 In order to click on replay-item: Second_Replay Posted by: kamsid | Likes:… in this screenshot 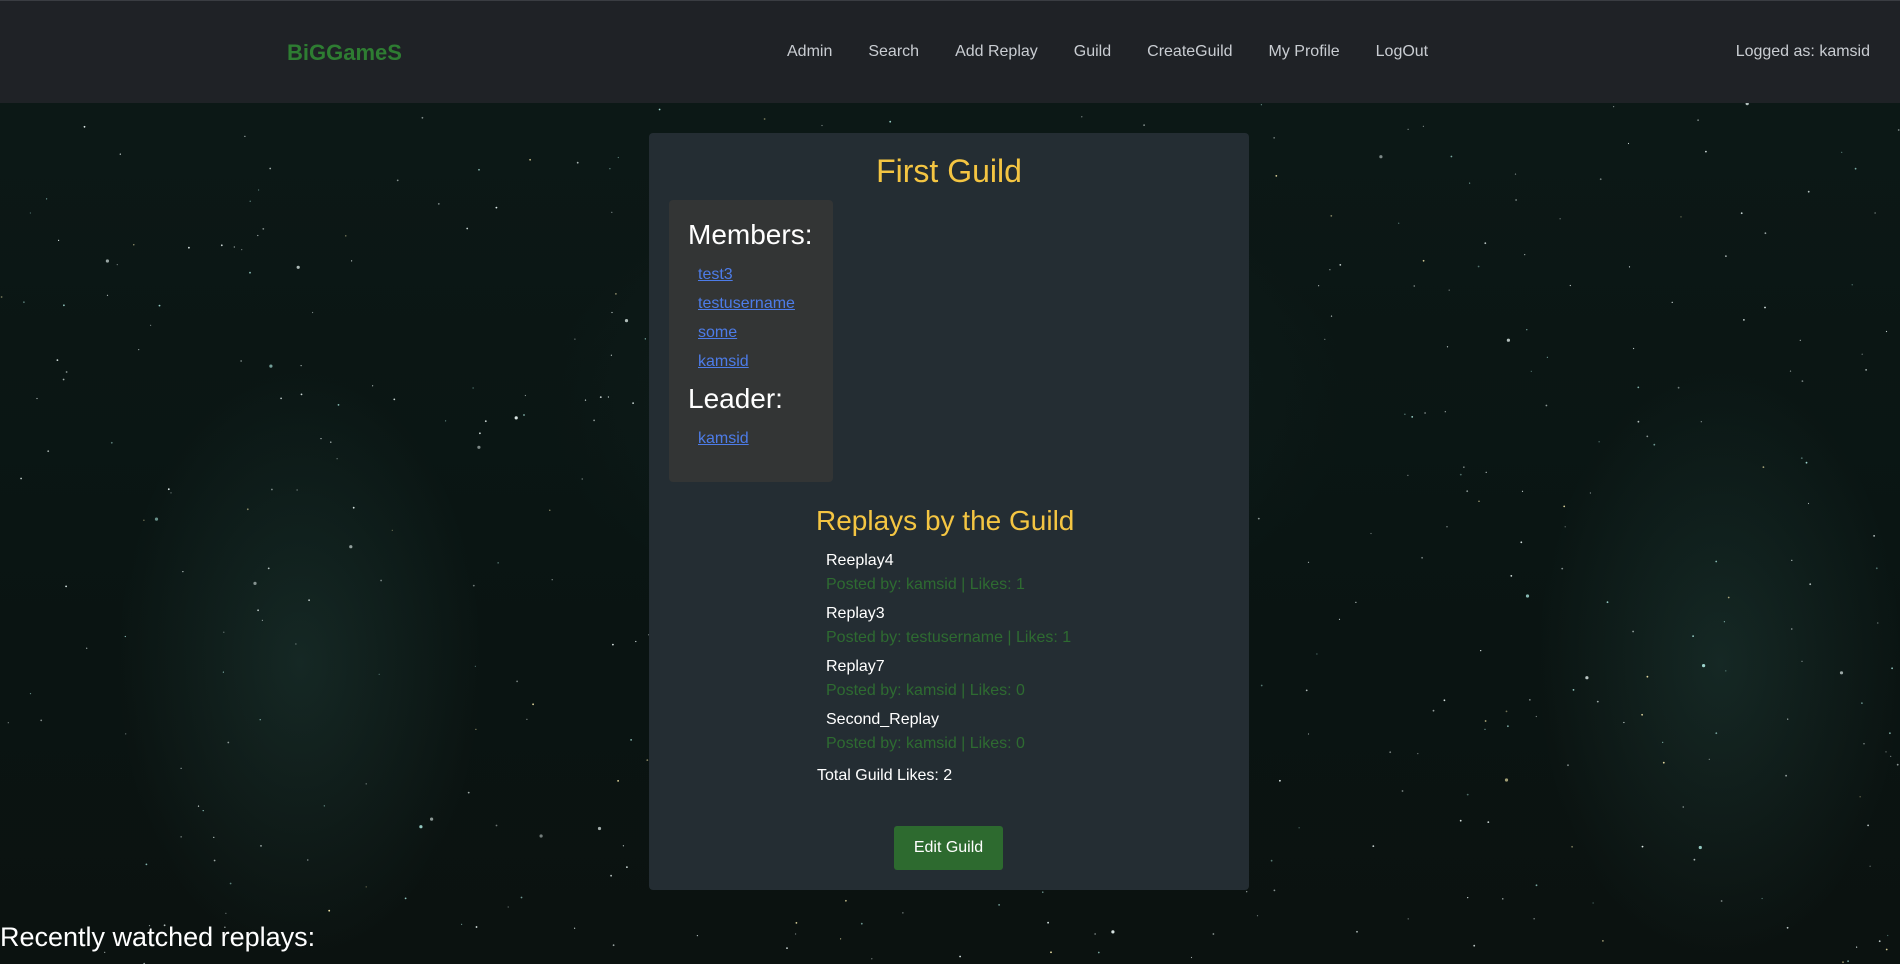, I will do `click(948, 736)`.